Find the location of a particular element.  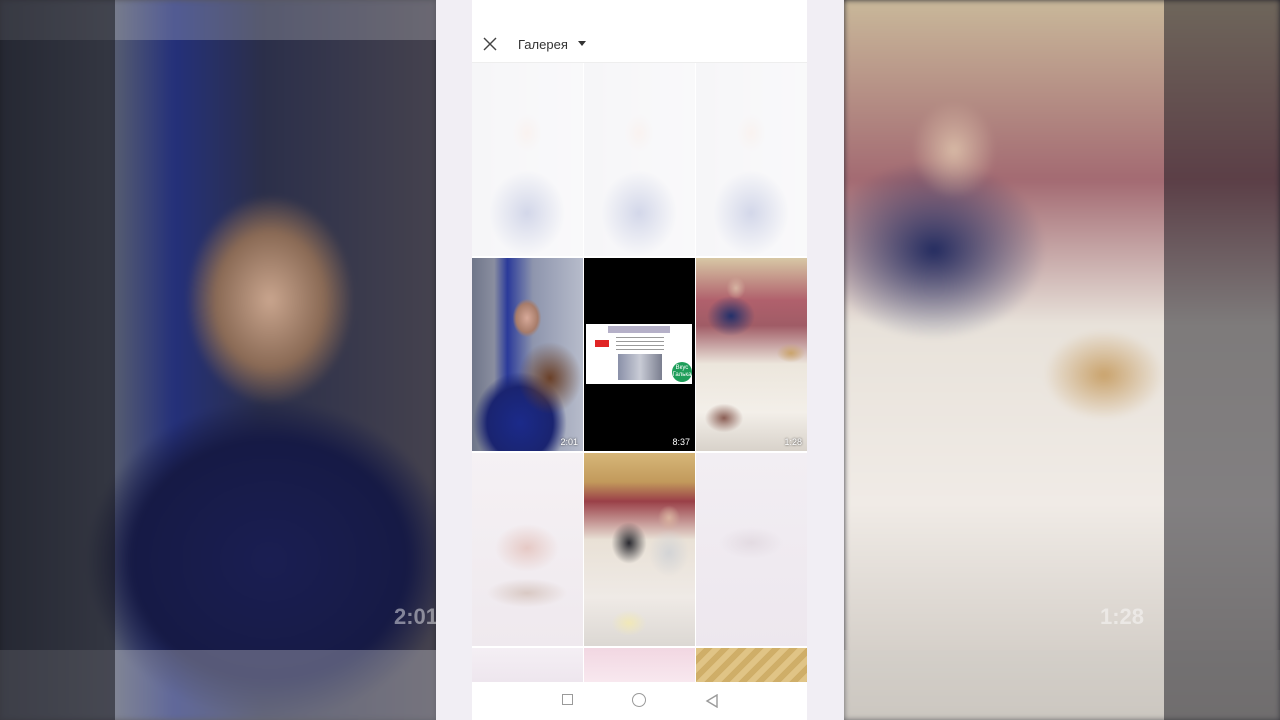

background-left-duration: 2:01 is located at coordinates (416, 616).